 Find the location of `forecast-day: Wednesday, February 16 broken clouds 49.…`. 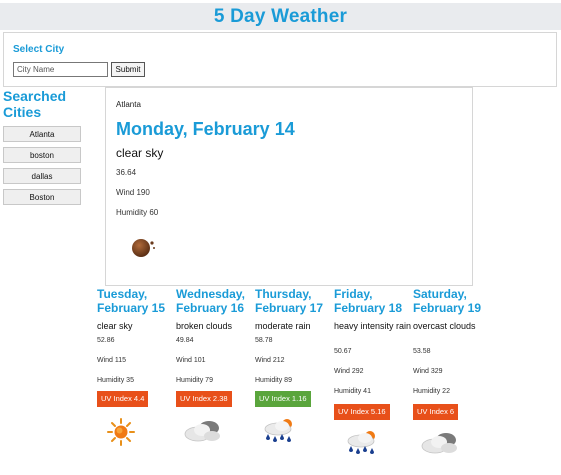

forecast-day: Wednesday, February 16 broken clouds 49.… is located at coordinates (216, 364).